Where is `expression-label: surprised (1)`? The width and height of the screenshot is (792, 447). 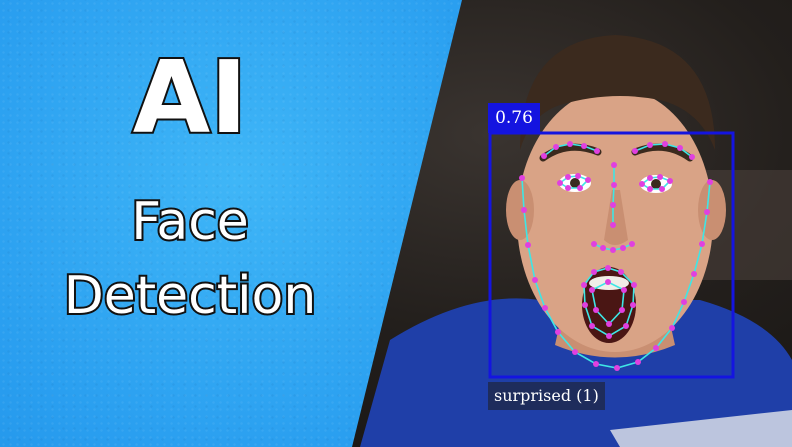
expression-label: surprised (1) is located at coordinates (546, 396).